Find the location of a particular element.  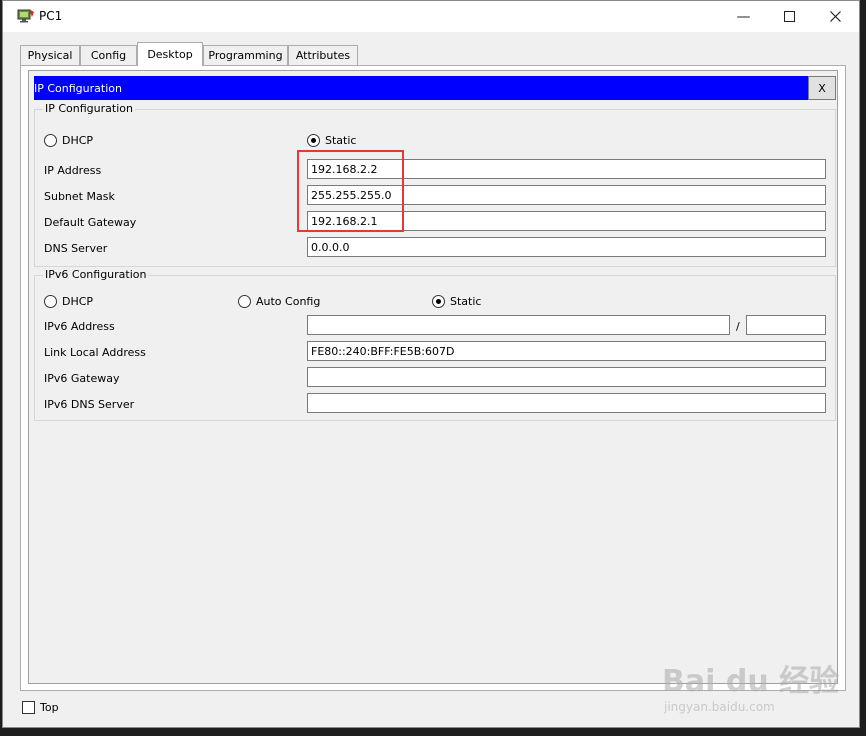

tab-label: Attributes is located at coordinates (323, 55).